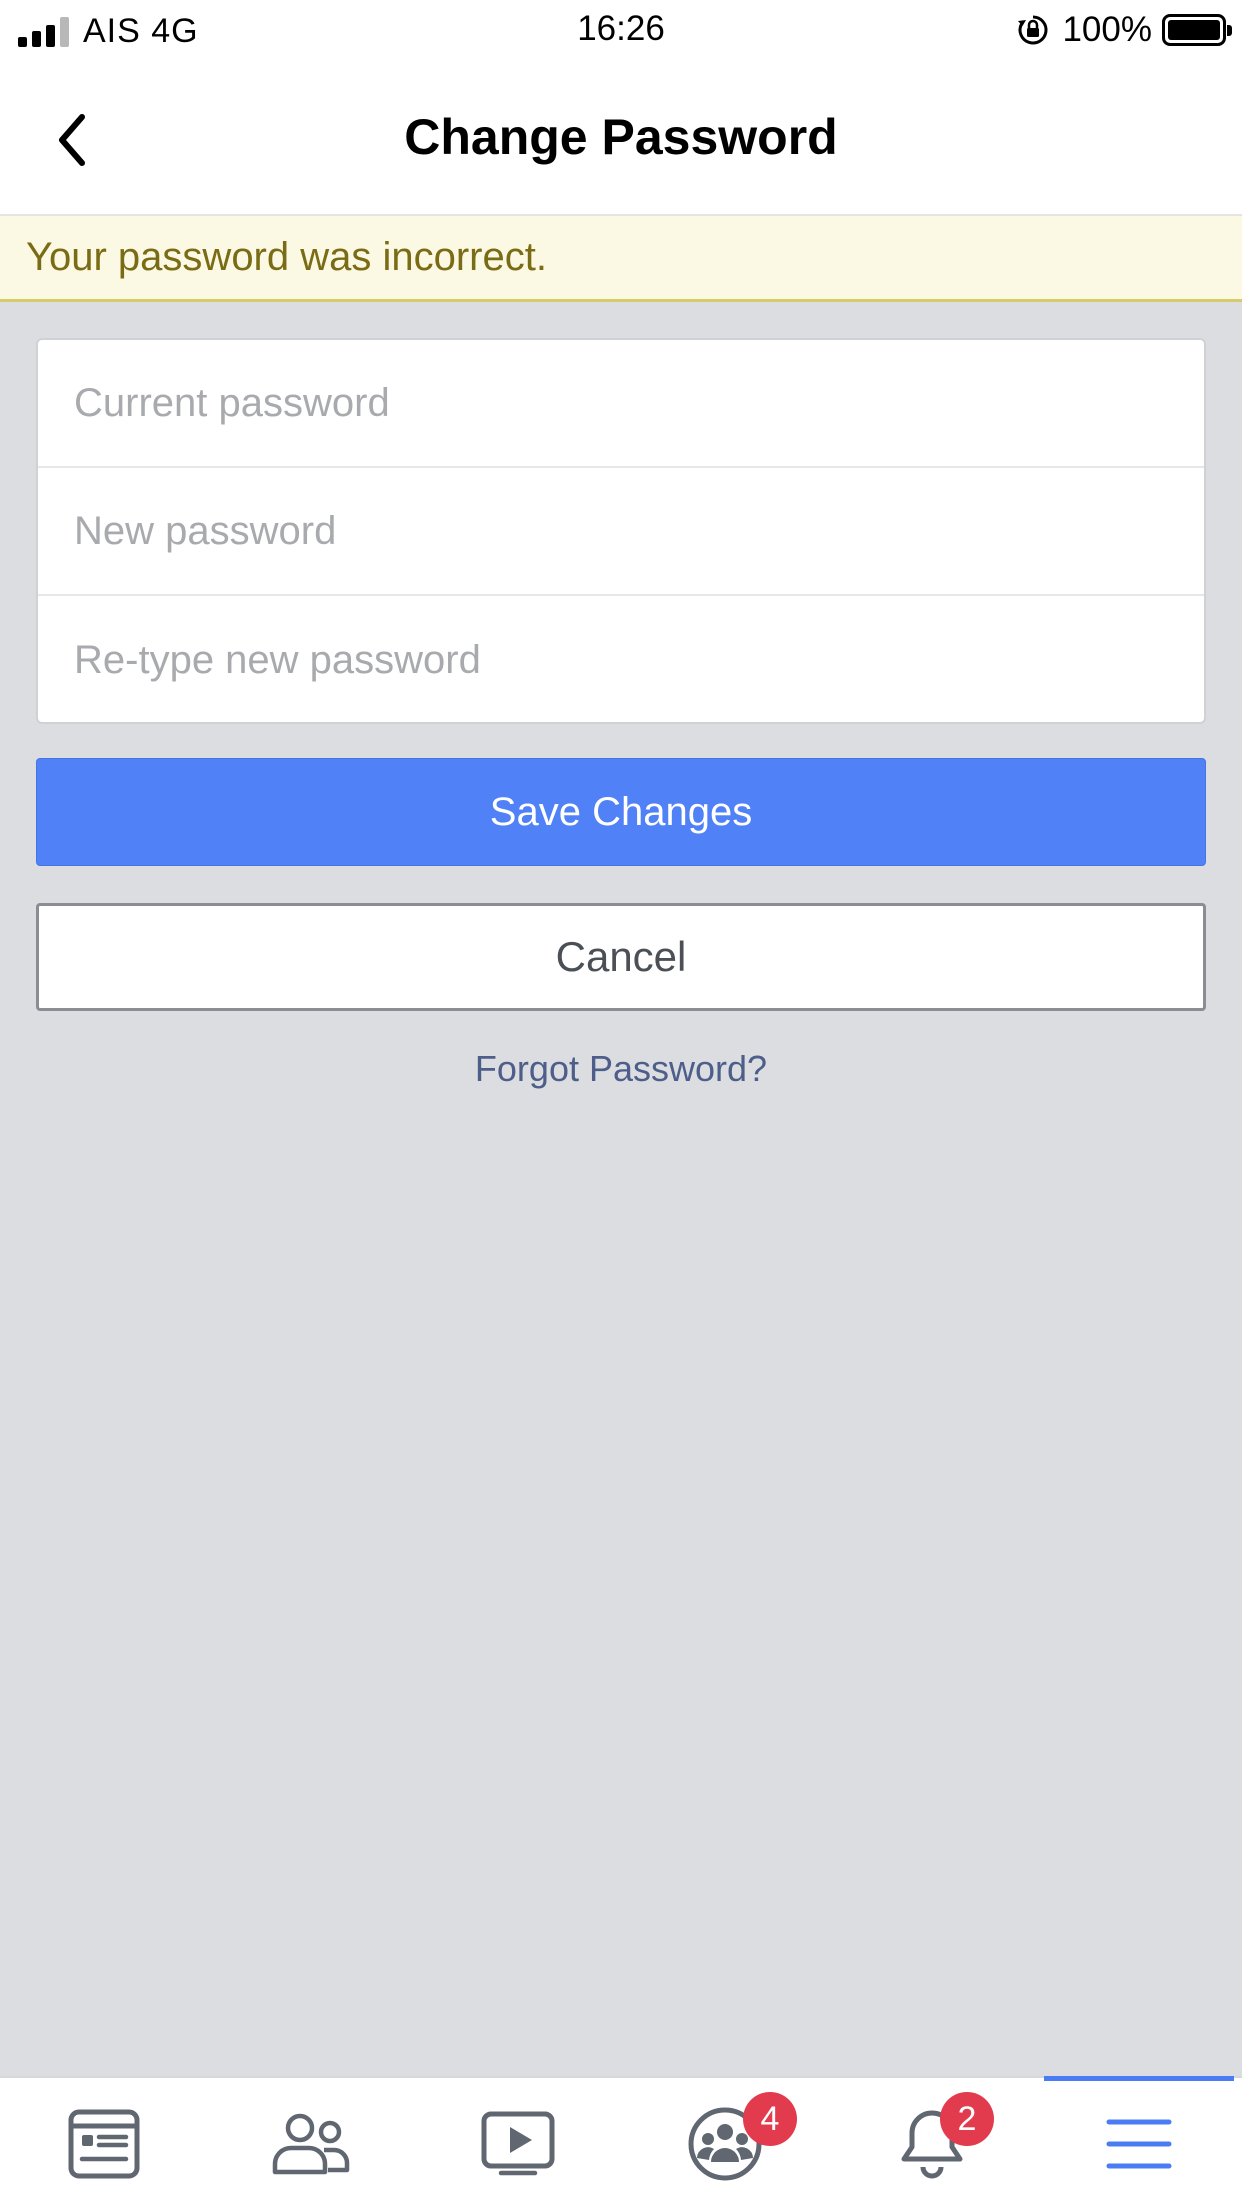  I want to click on menu-icon, so click(1138, 2144).